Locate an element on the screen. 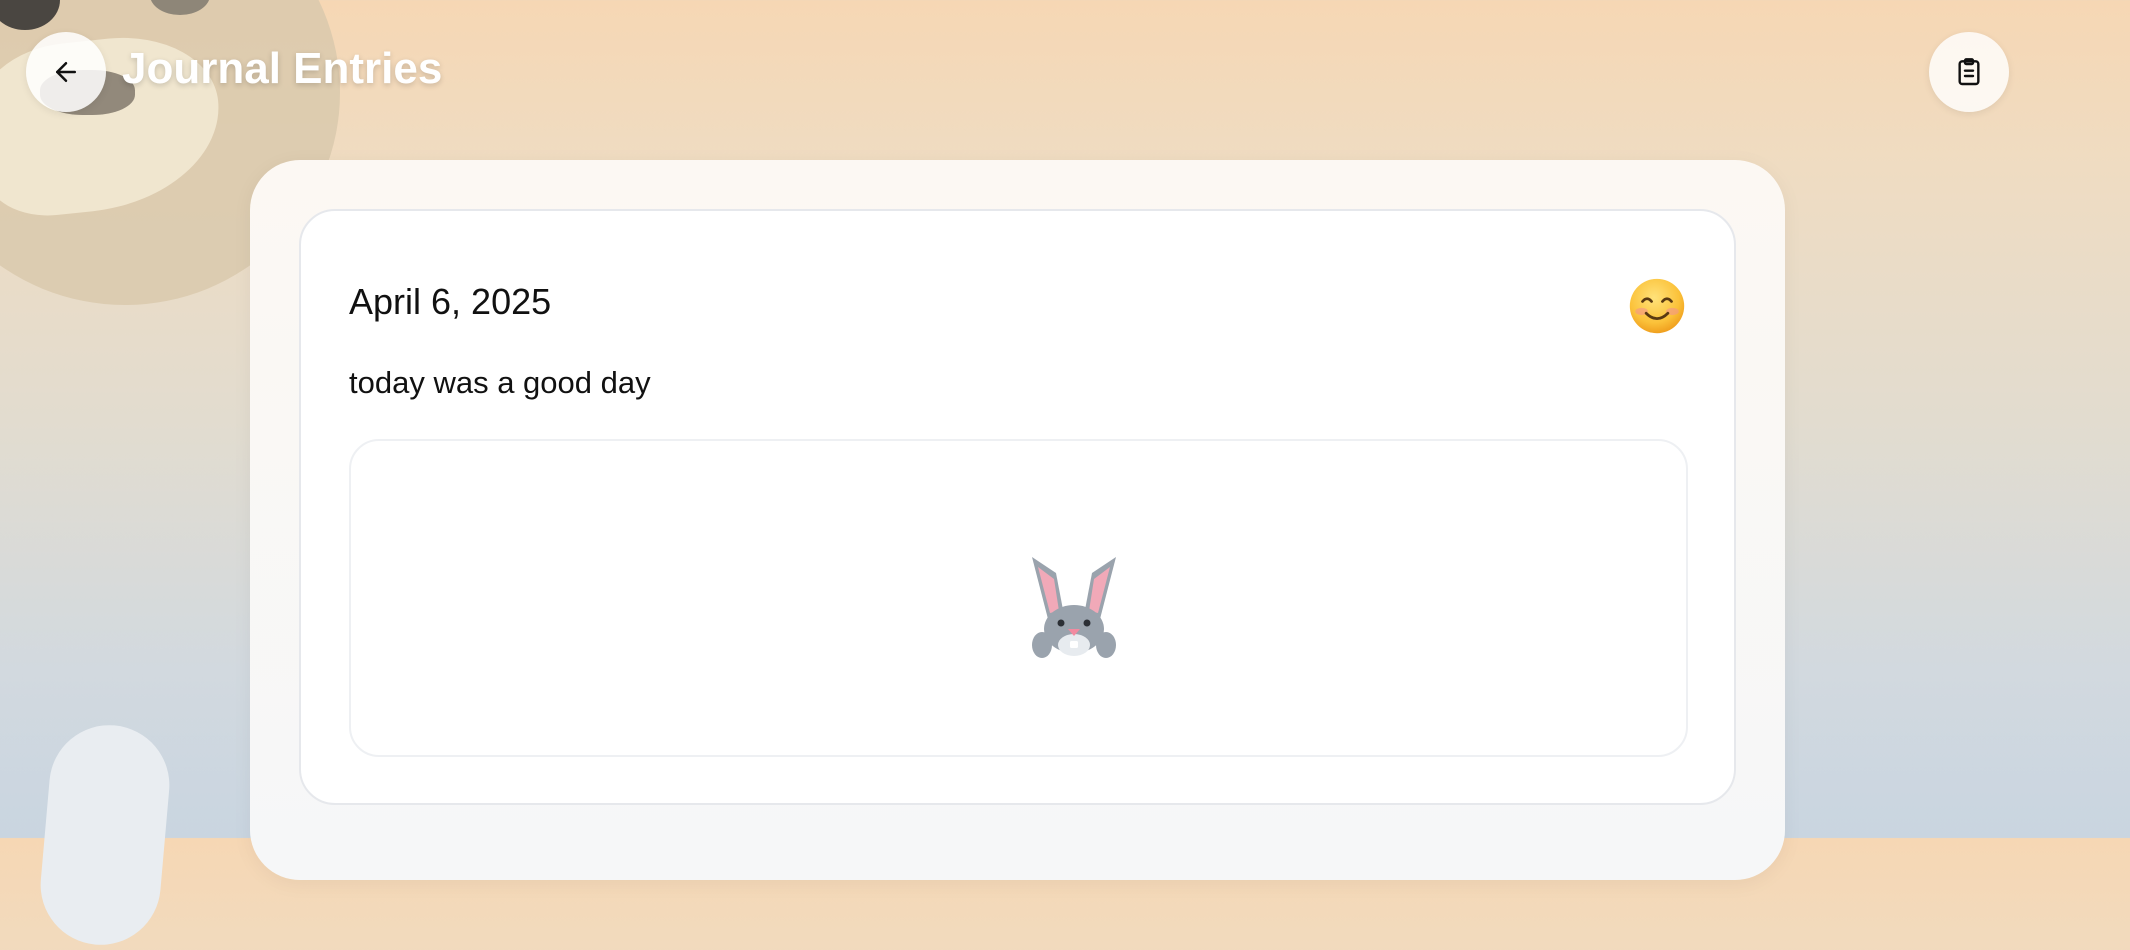 This screenshot has height=950, width=2130. clipboard-icon is located at coordinates (1969, 72).